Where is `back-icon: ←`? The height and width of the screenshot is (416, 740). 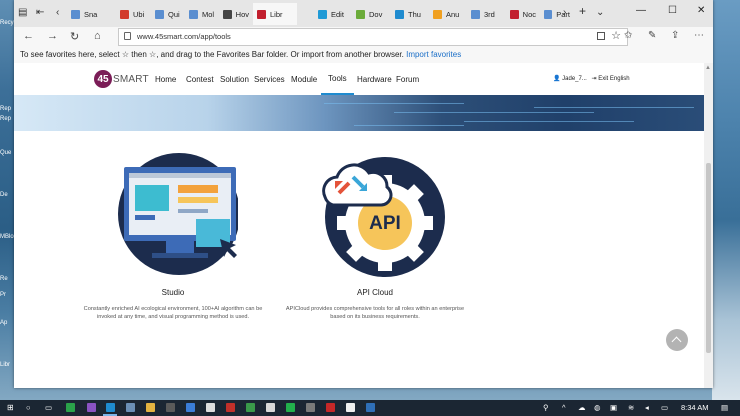
back-icon: ← is located at coordinates (28, 36).